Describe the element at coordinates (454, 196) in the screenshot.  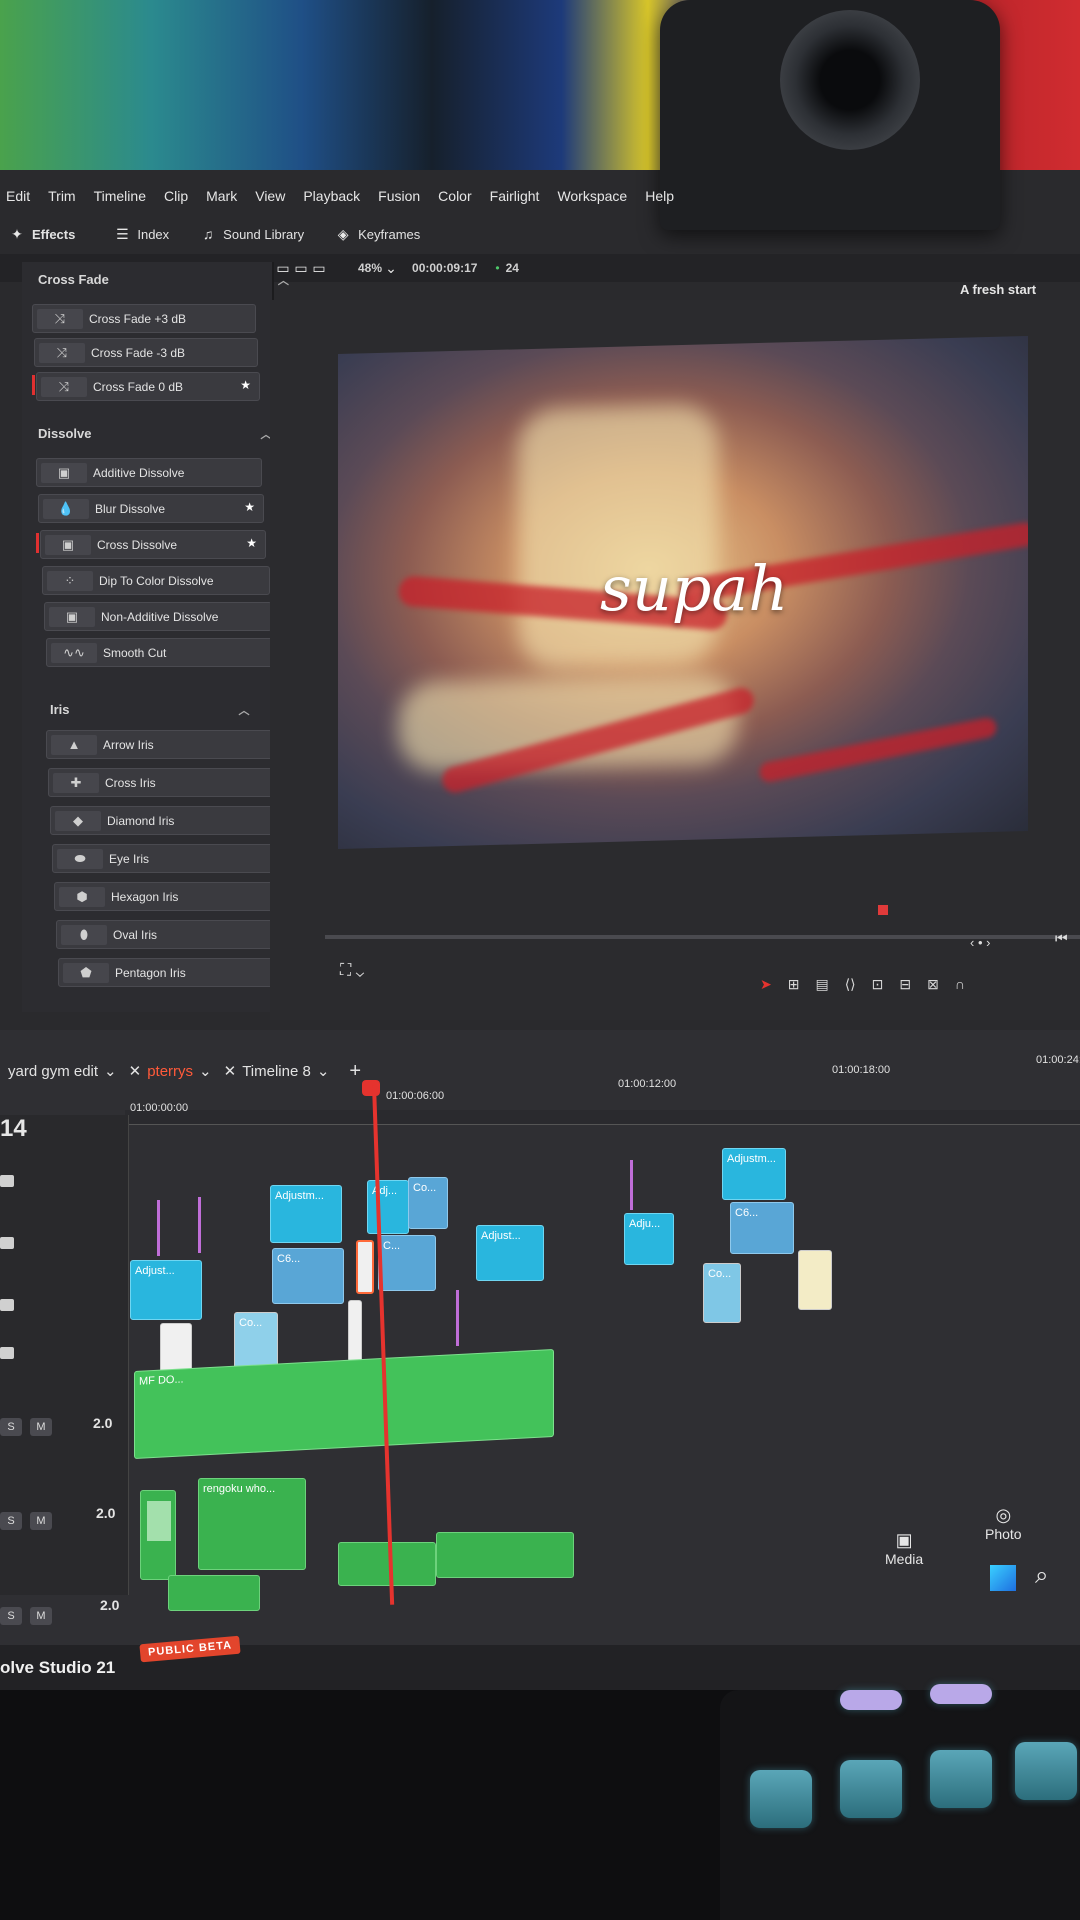
I see `menu-color: Color` at that location.